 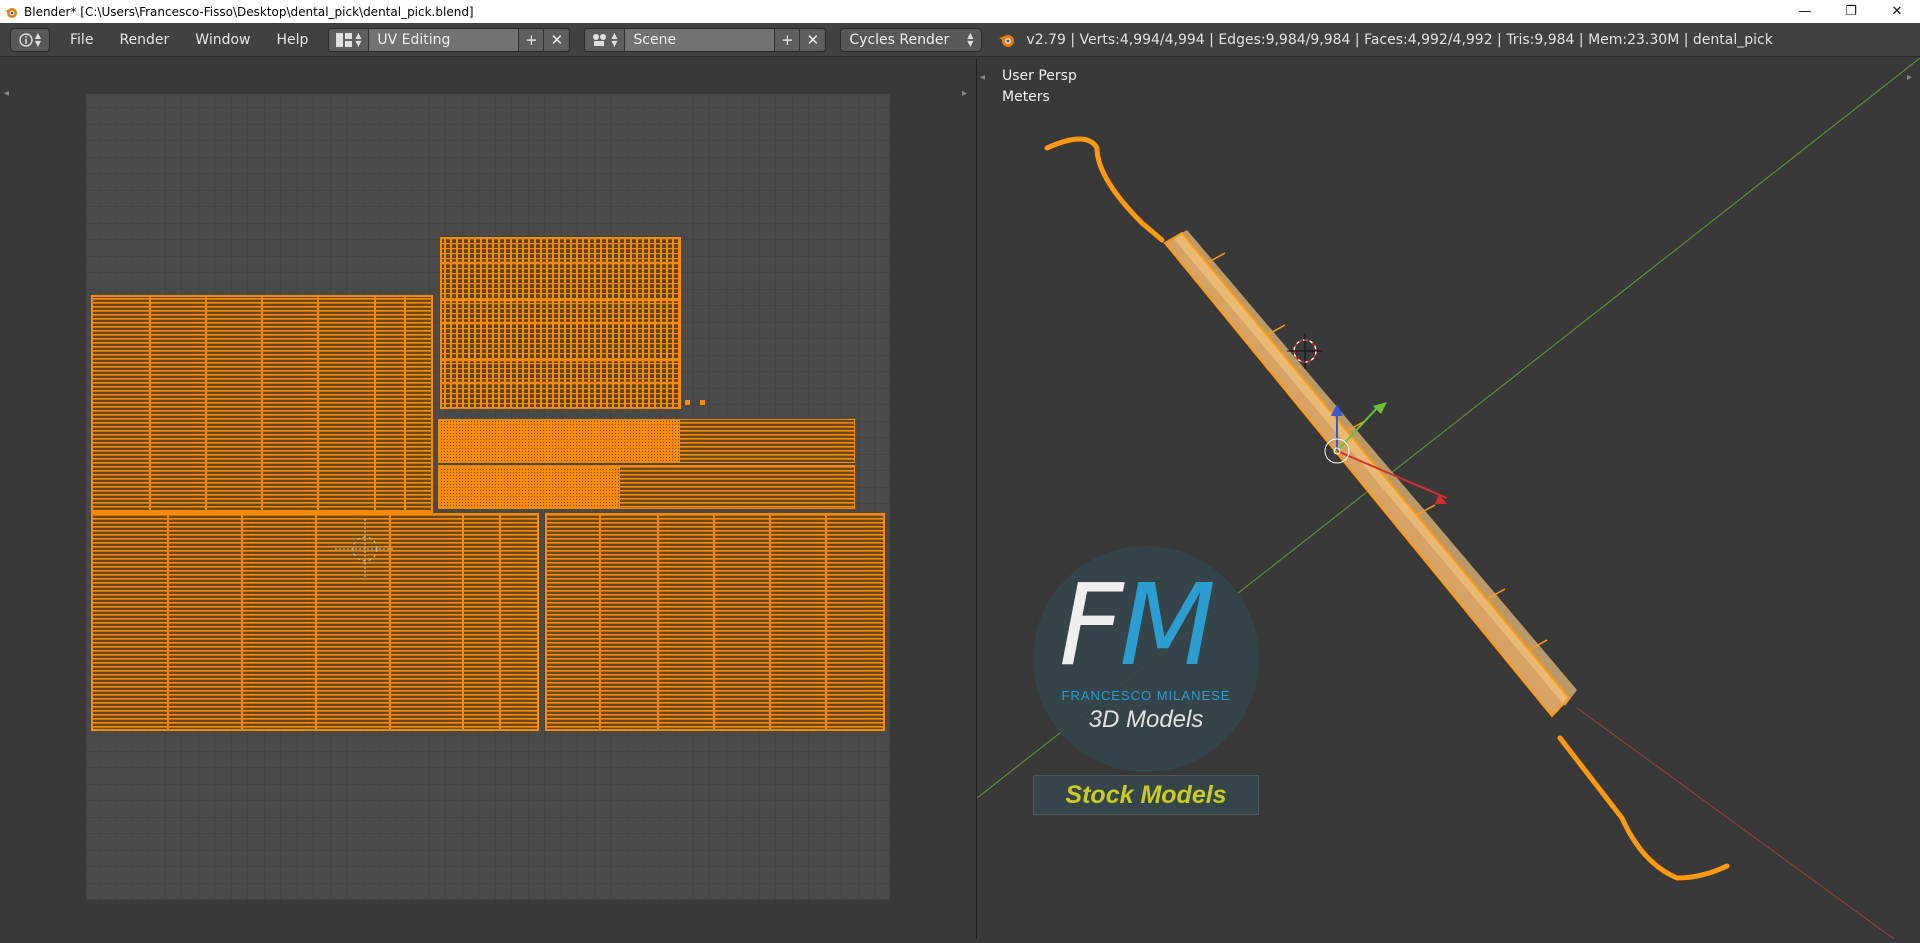 I want to click on x-axis-line, so click(x=1735, y=823).